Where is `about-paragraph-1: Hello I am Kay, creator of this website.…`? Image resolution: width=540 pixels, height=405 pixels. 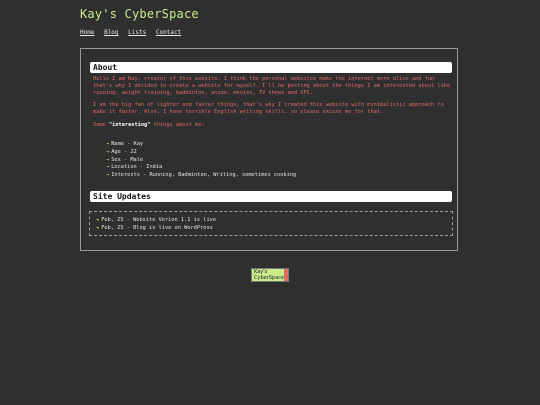
about-paragraph-1: Hello I am Kay, creator of this website.… is located at coordinates (272, 86).